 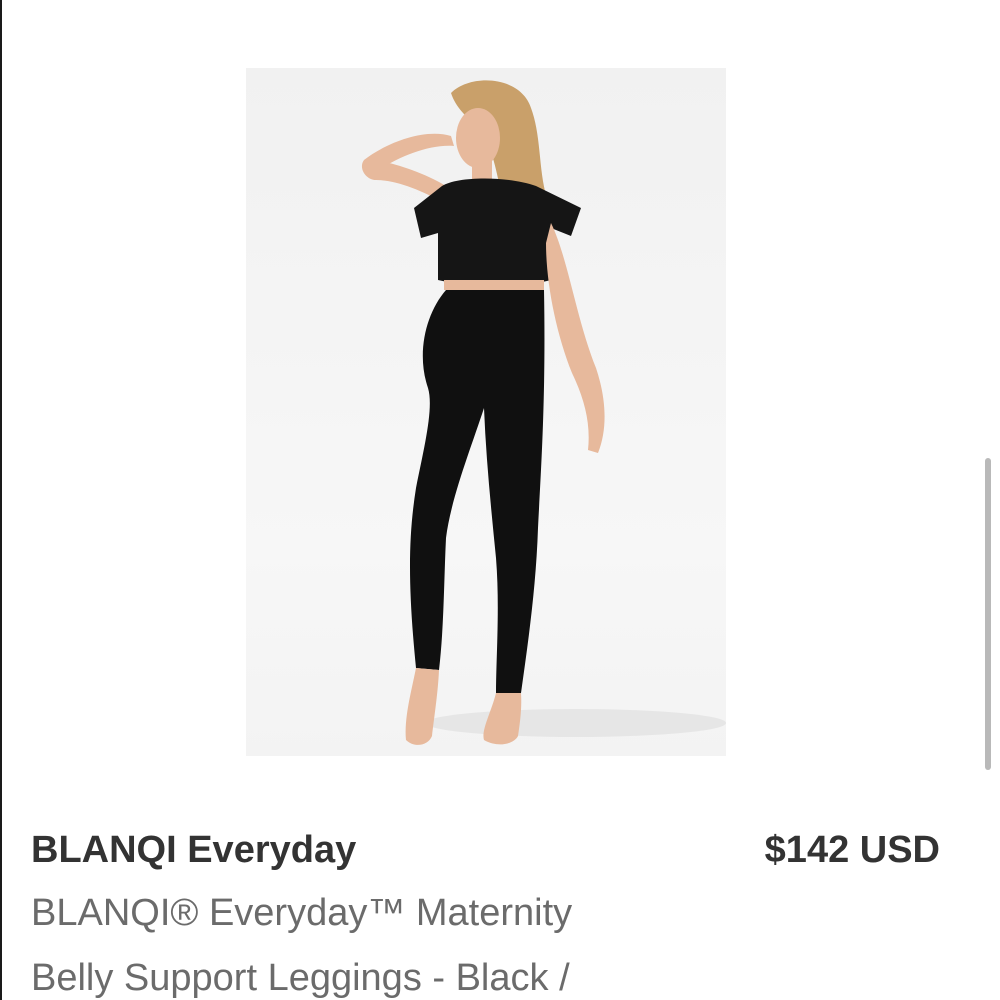 I want to click on product-title-line-1: BLANQI® Everyday™ Maternity, so click(x=302, y=913).